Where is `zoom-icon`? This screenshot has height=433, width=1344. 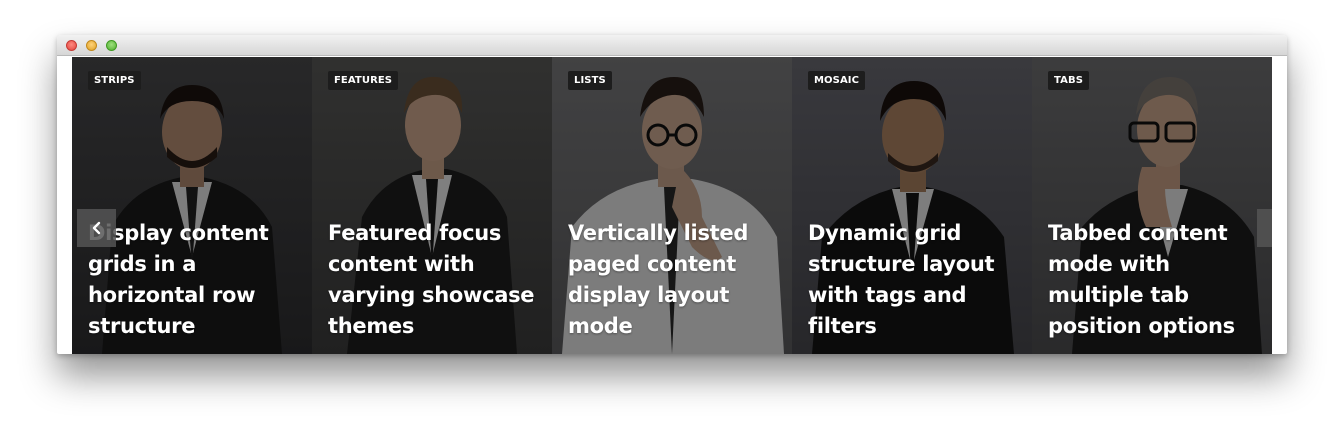
zoom-icon is located at coordinates (111, 45).